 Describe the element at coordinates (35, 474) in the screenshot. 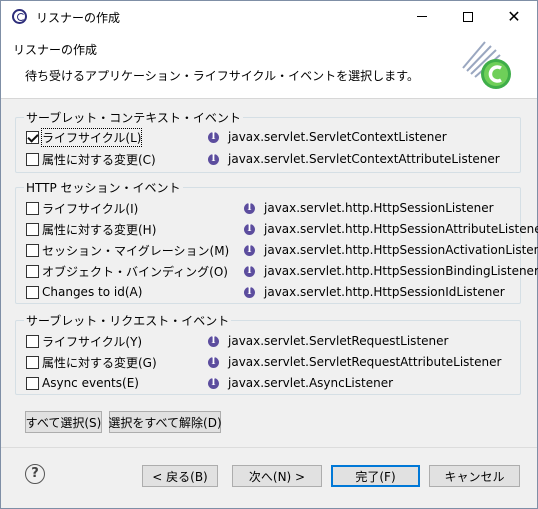

I see `help-icon: ?` at that location.